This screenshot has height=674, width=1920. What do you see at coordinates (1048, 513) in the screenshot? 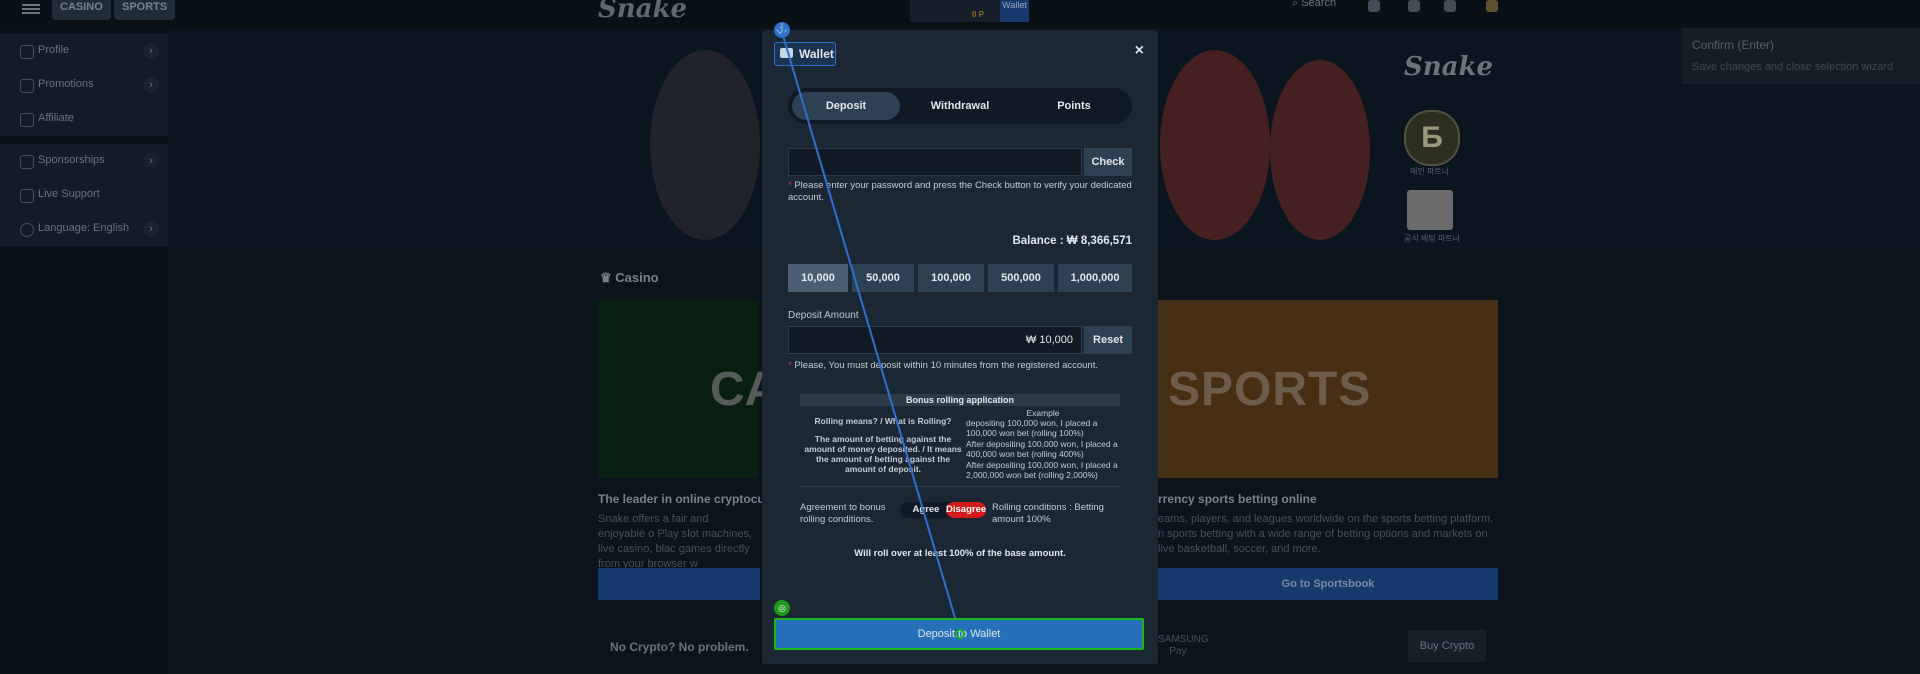
I see `rolling-conditions: Rolling conditions : Betting amount 100%` at bounding box center [1048, 513].